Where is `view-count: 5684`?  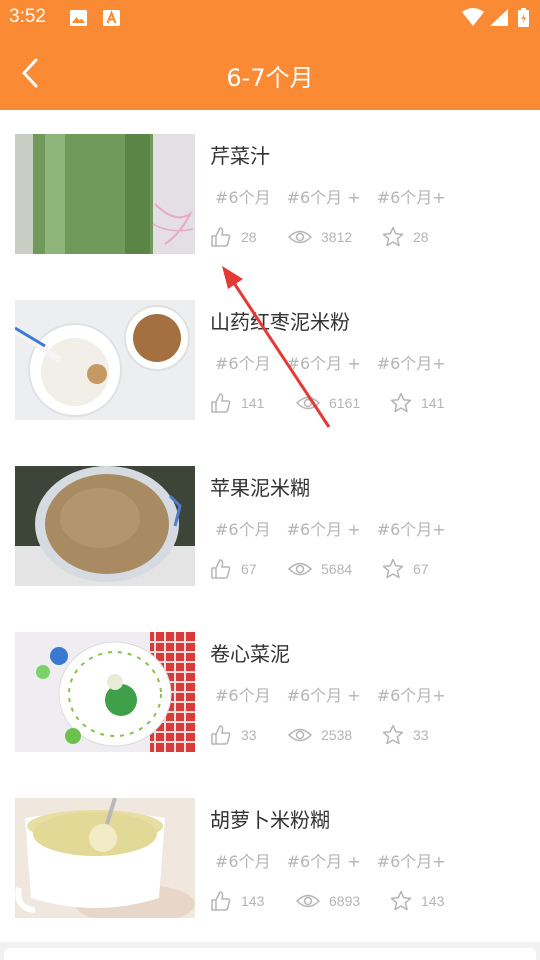
view-count: 5684 is located at coordinates (337, 569).